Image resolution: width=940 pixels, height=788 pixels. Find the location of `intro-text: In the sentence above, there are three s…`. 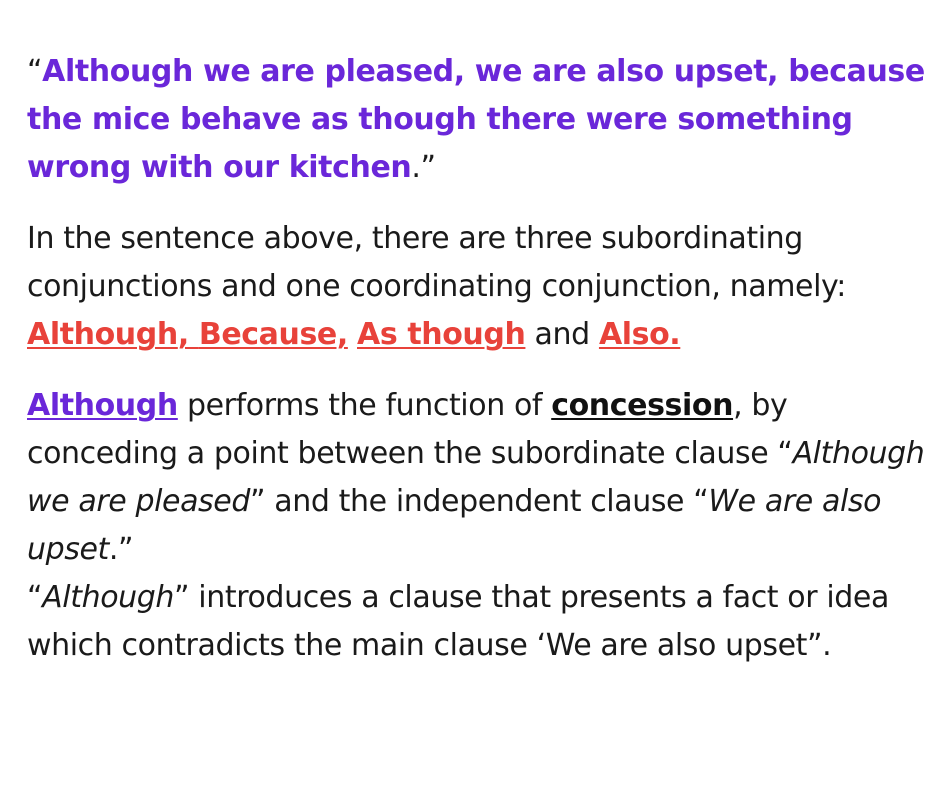

intro-text: In the sentence above, there are three s… is located at coordinates (436, 262).